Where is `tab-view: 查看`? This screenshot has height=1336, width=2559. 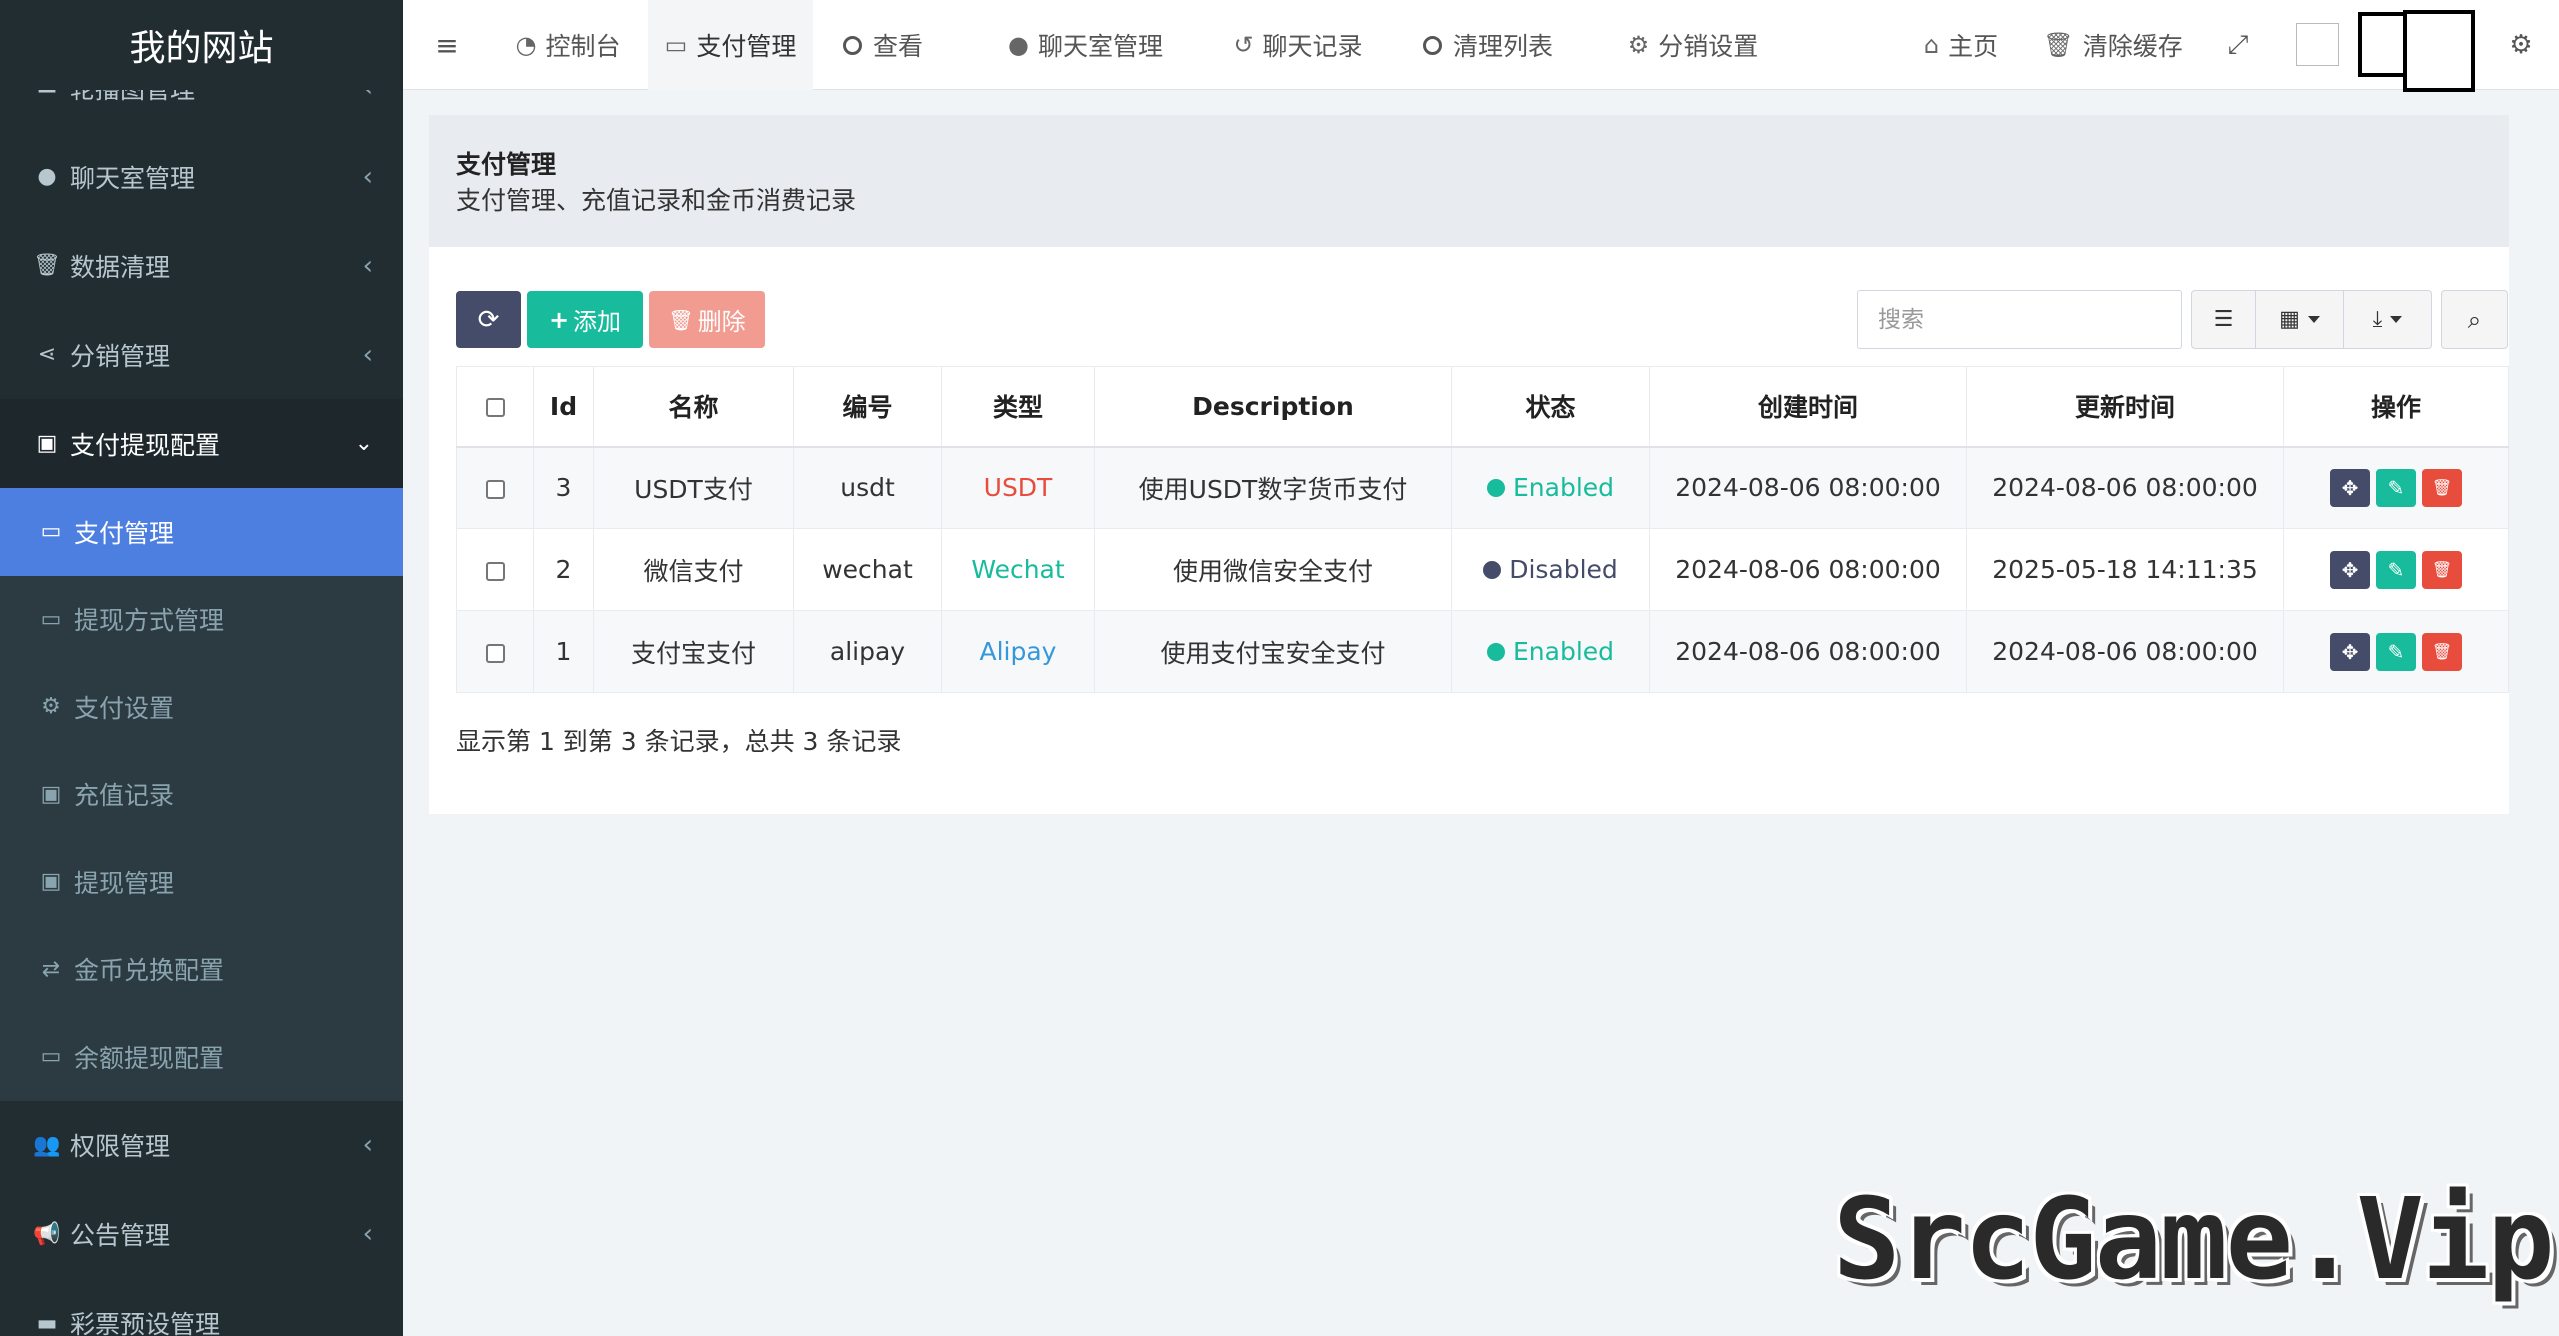
tab-view: 查看 is located at coordinates (883, 45).